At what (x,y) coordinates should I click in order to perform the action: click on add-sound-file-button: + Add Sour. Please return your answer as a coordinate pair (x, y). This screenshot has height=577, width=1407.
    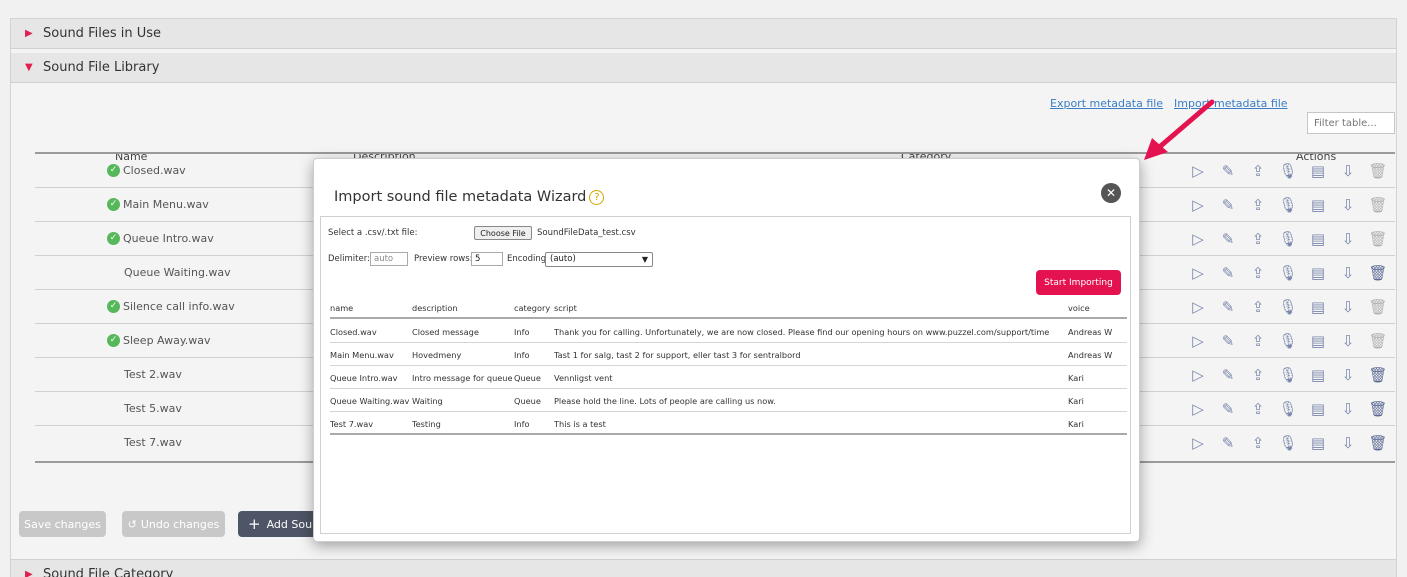
    Looking at the image, I should click on (278, 524).